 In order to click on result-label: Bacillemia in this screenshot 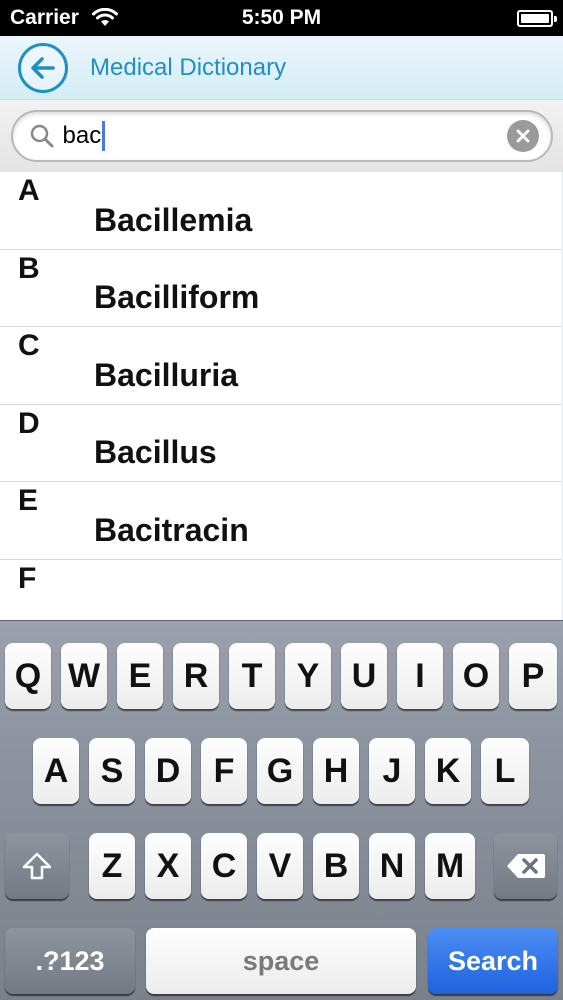, I will do `click(173, 219)`.